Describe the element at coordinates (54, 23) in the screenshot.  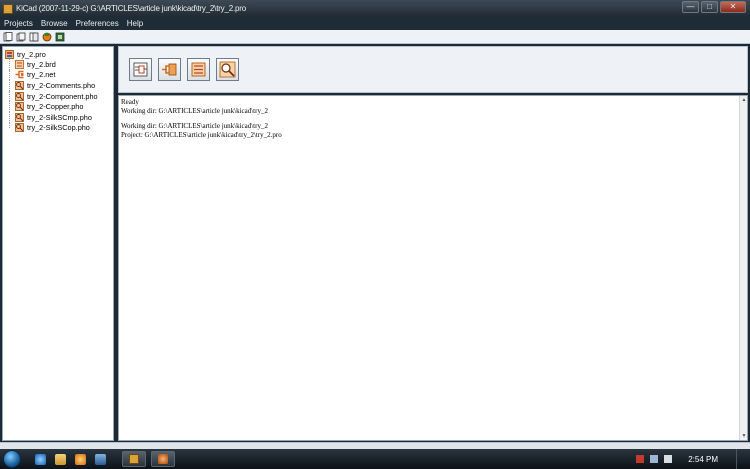
I see `menu-browse: Browse` at that location.